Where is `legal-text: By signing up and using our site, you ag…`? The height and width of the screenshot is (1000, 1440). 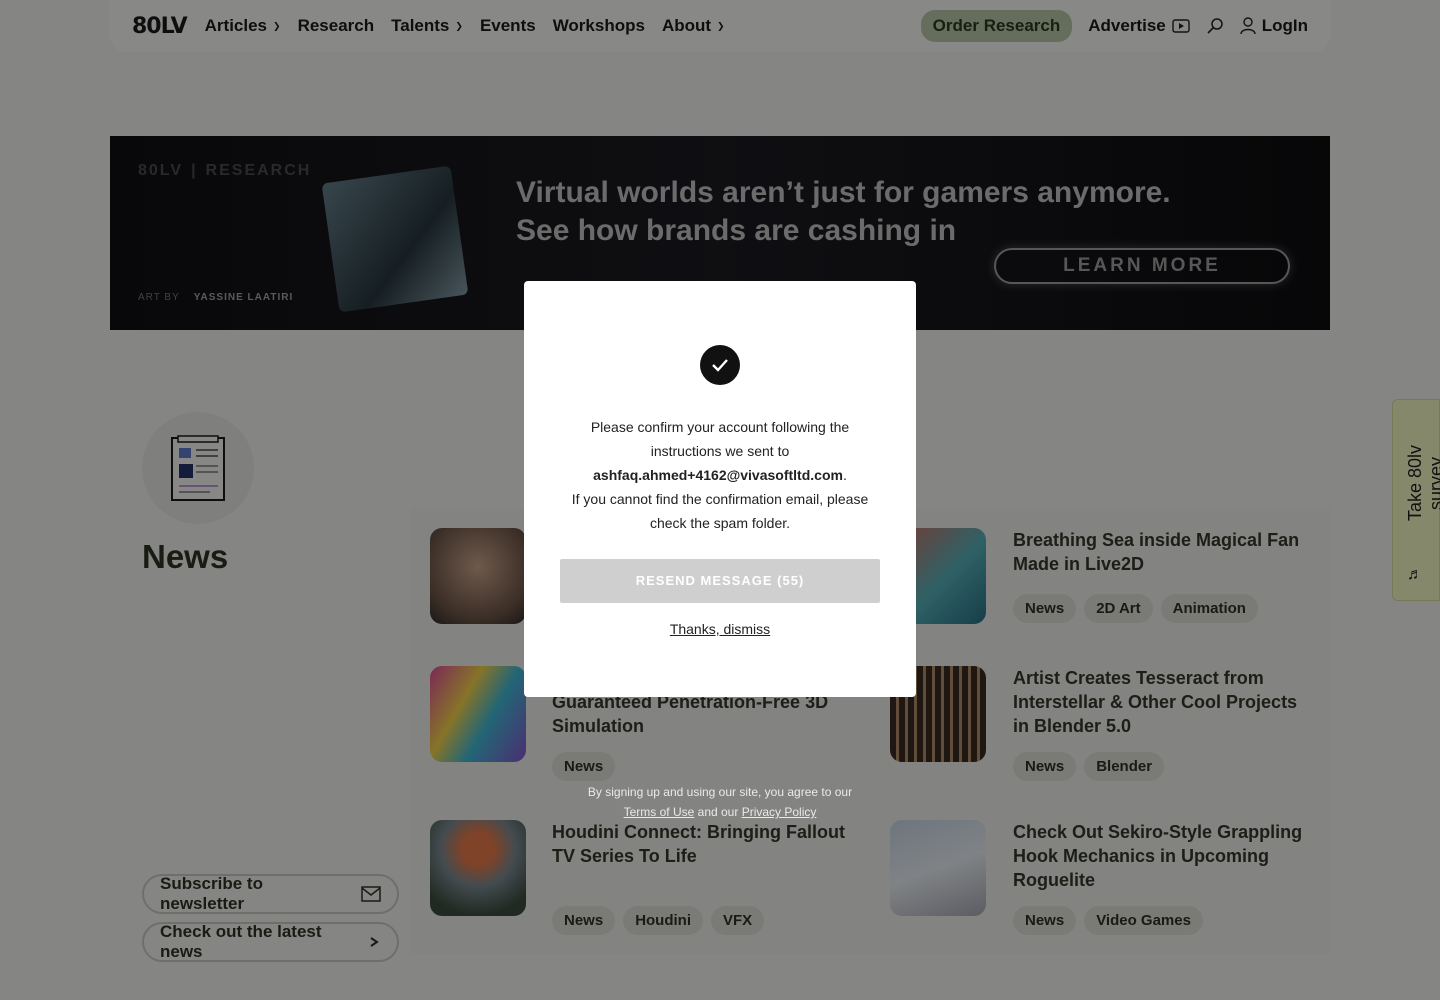 legal-text: By signing up and using our site, you ag… is located at coordinates (720, 792).